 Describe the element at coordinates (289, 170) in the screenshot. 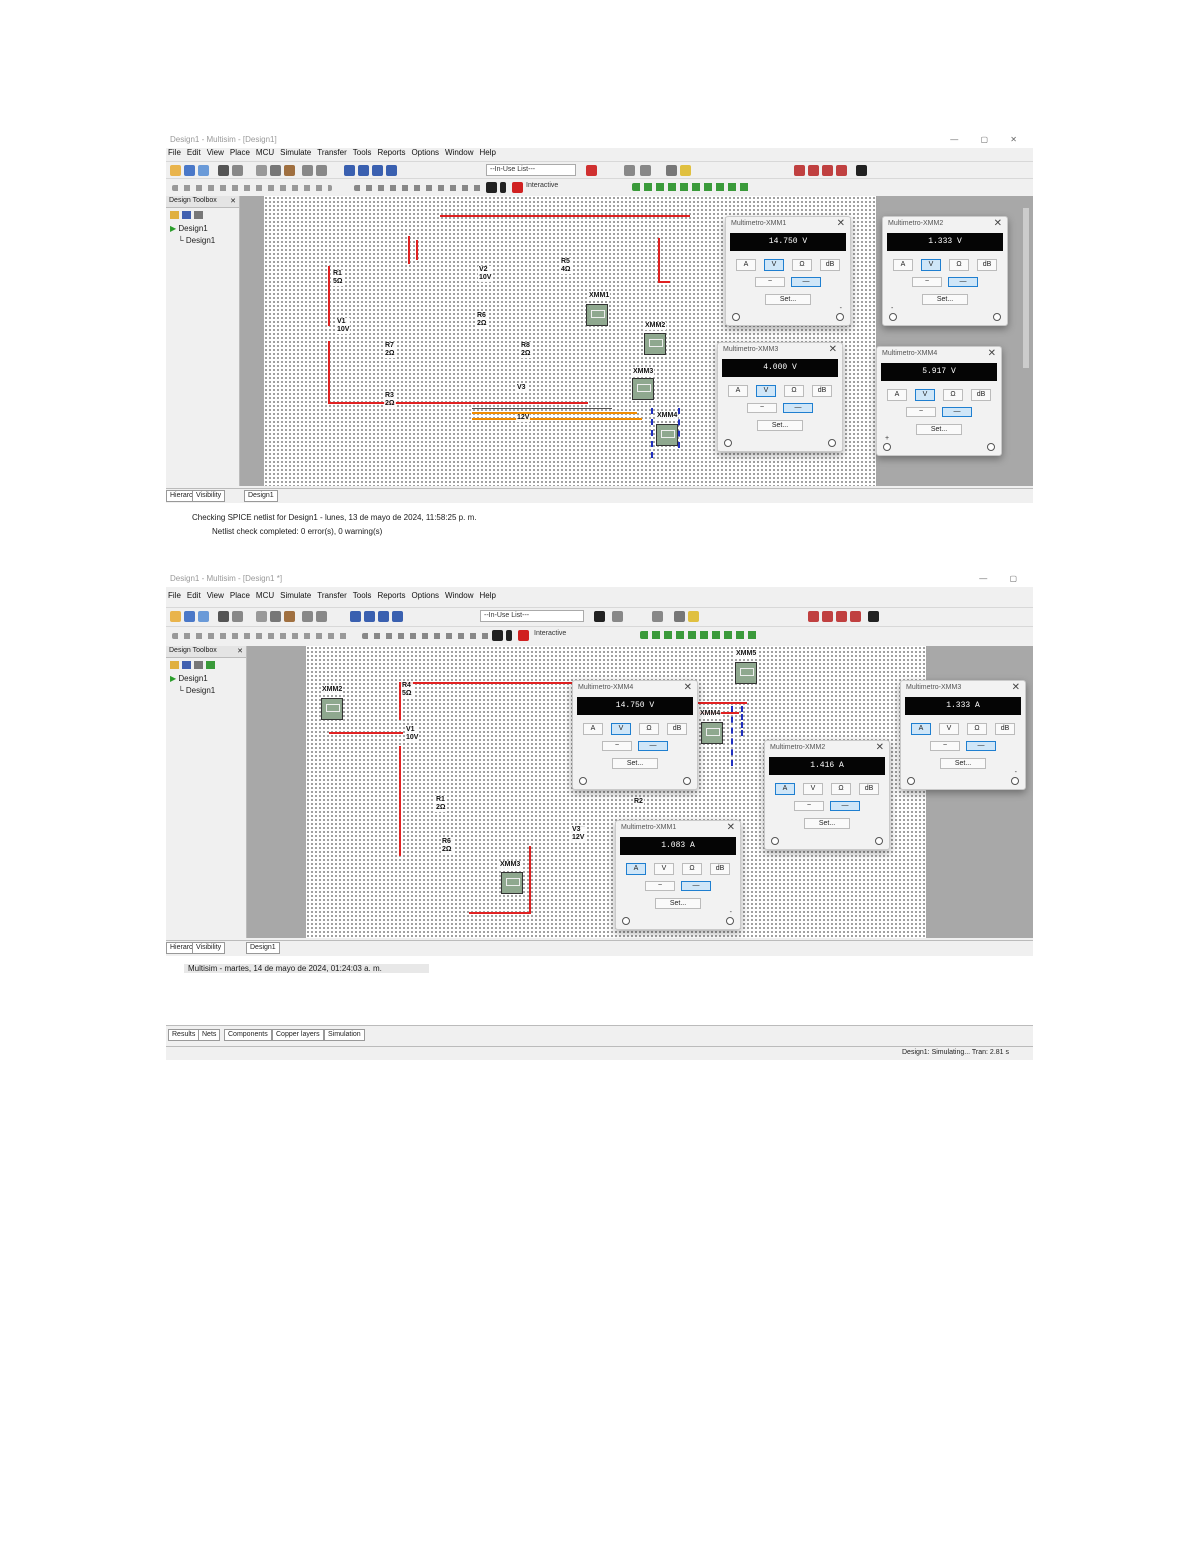

I see `paste-icon` at that location.